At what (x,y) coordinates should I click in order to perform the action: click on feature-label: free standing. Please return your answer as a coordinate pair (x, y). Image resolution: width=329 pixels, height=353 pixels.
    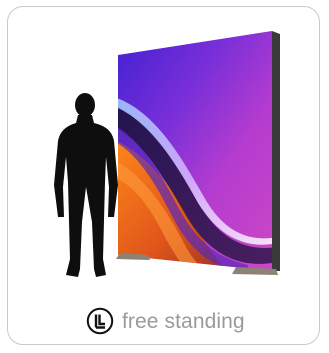
    Looking at the image, I should click on (183, 321).